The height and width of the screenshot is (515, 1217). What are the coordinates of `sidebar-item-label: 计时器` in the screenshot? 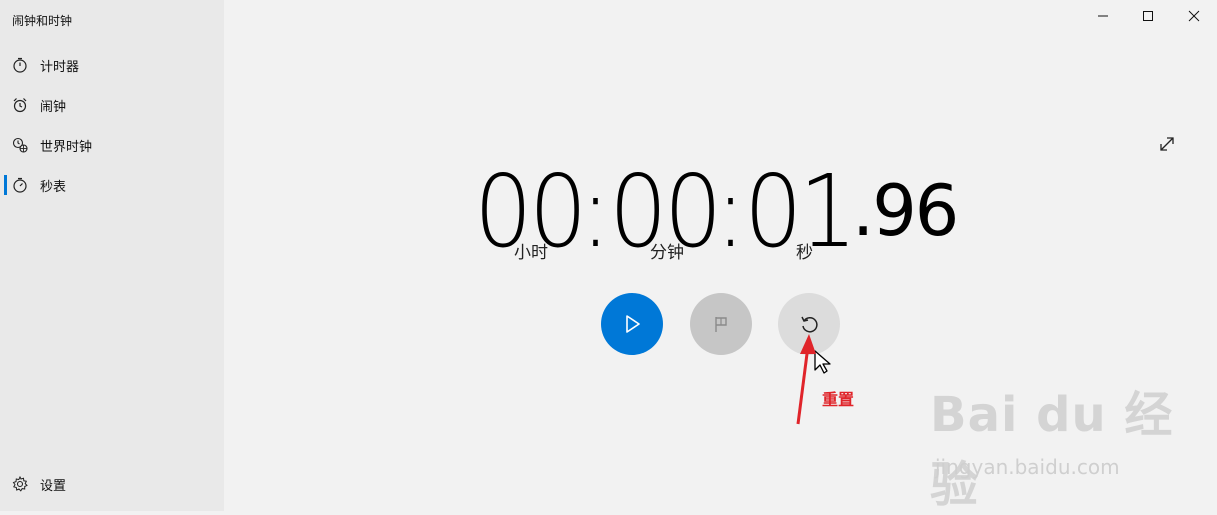 It's located at (60, 67).